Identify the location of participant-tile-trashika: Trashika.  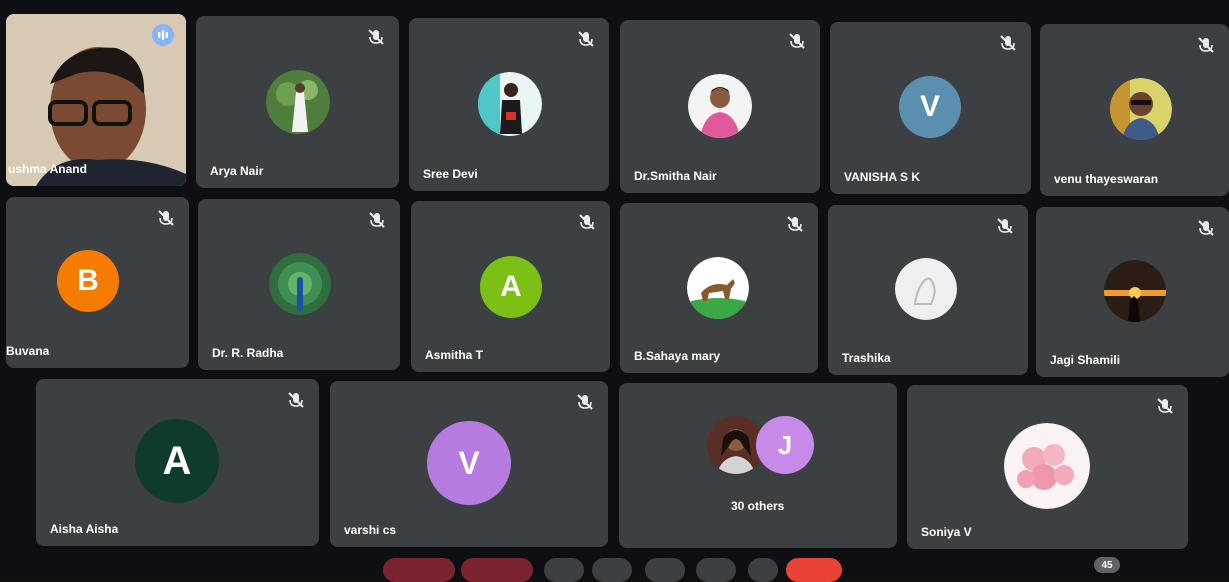
(928, 290).